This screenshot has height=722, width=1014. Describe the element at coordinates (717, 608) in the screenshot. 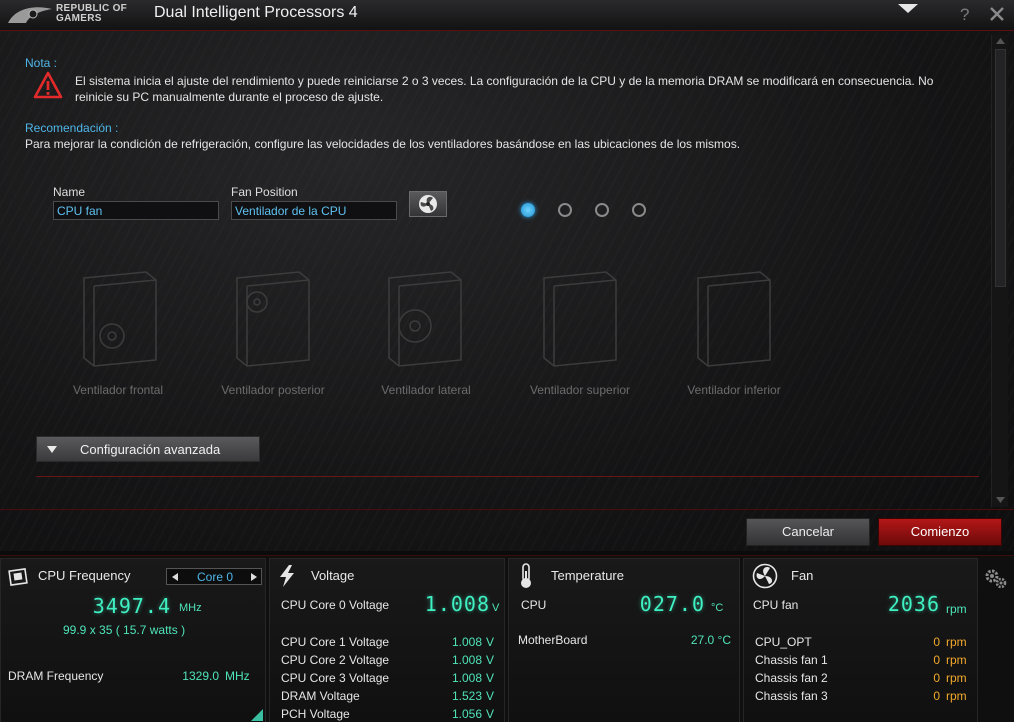

I see `cpu-temp-unit: °C` at that location.